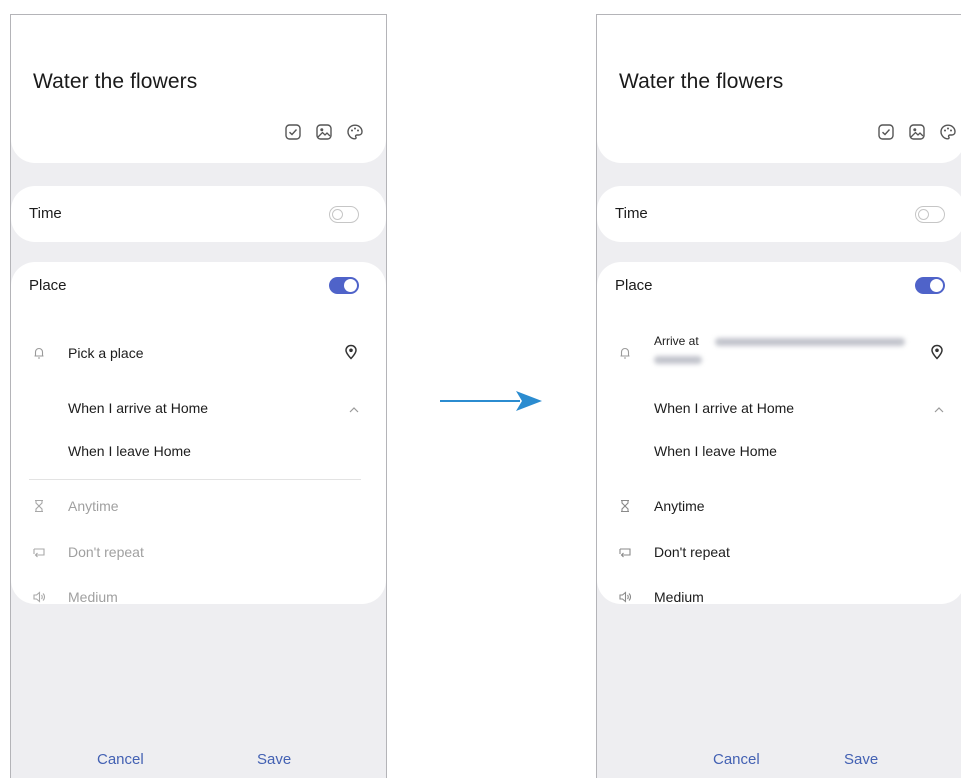  Describe the element at coordinates (676, 341) in the screenshot. I see `arrive-at-label: Arrive at` at that location.